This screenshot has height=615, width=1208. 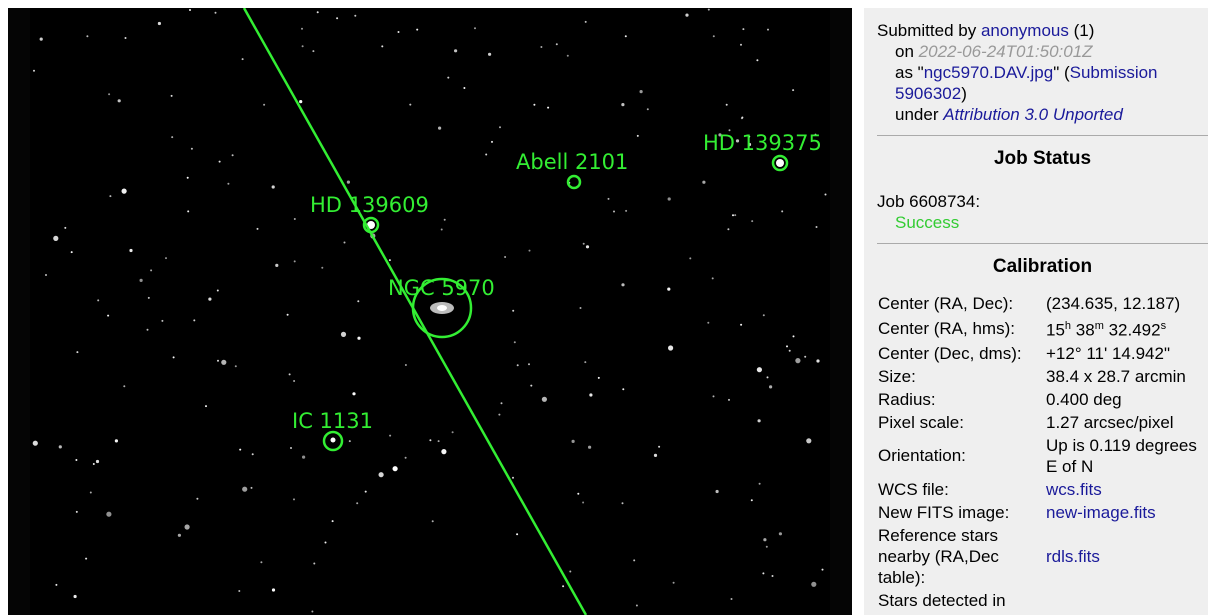 What do you see at coordinates (946, 303) in the screenshot?
I see `center-radec-label: Center (RA, Dec):` at bounding box center [946, 303].